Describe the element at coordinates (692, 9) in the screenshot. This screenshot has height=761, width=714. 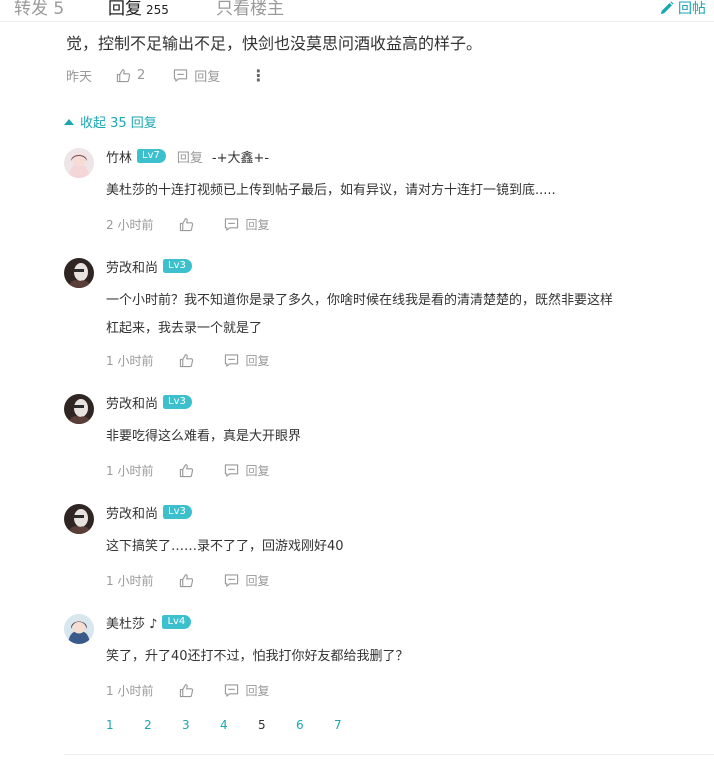
I see `reply-post-label: 回帖` at that location.